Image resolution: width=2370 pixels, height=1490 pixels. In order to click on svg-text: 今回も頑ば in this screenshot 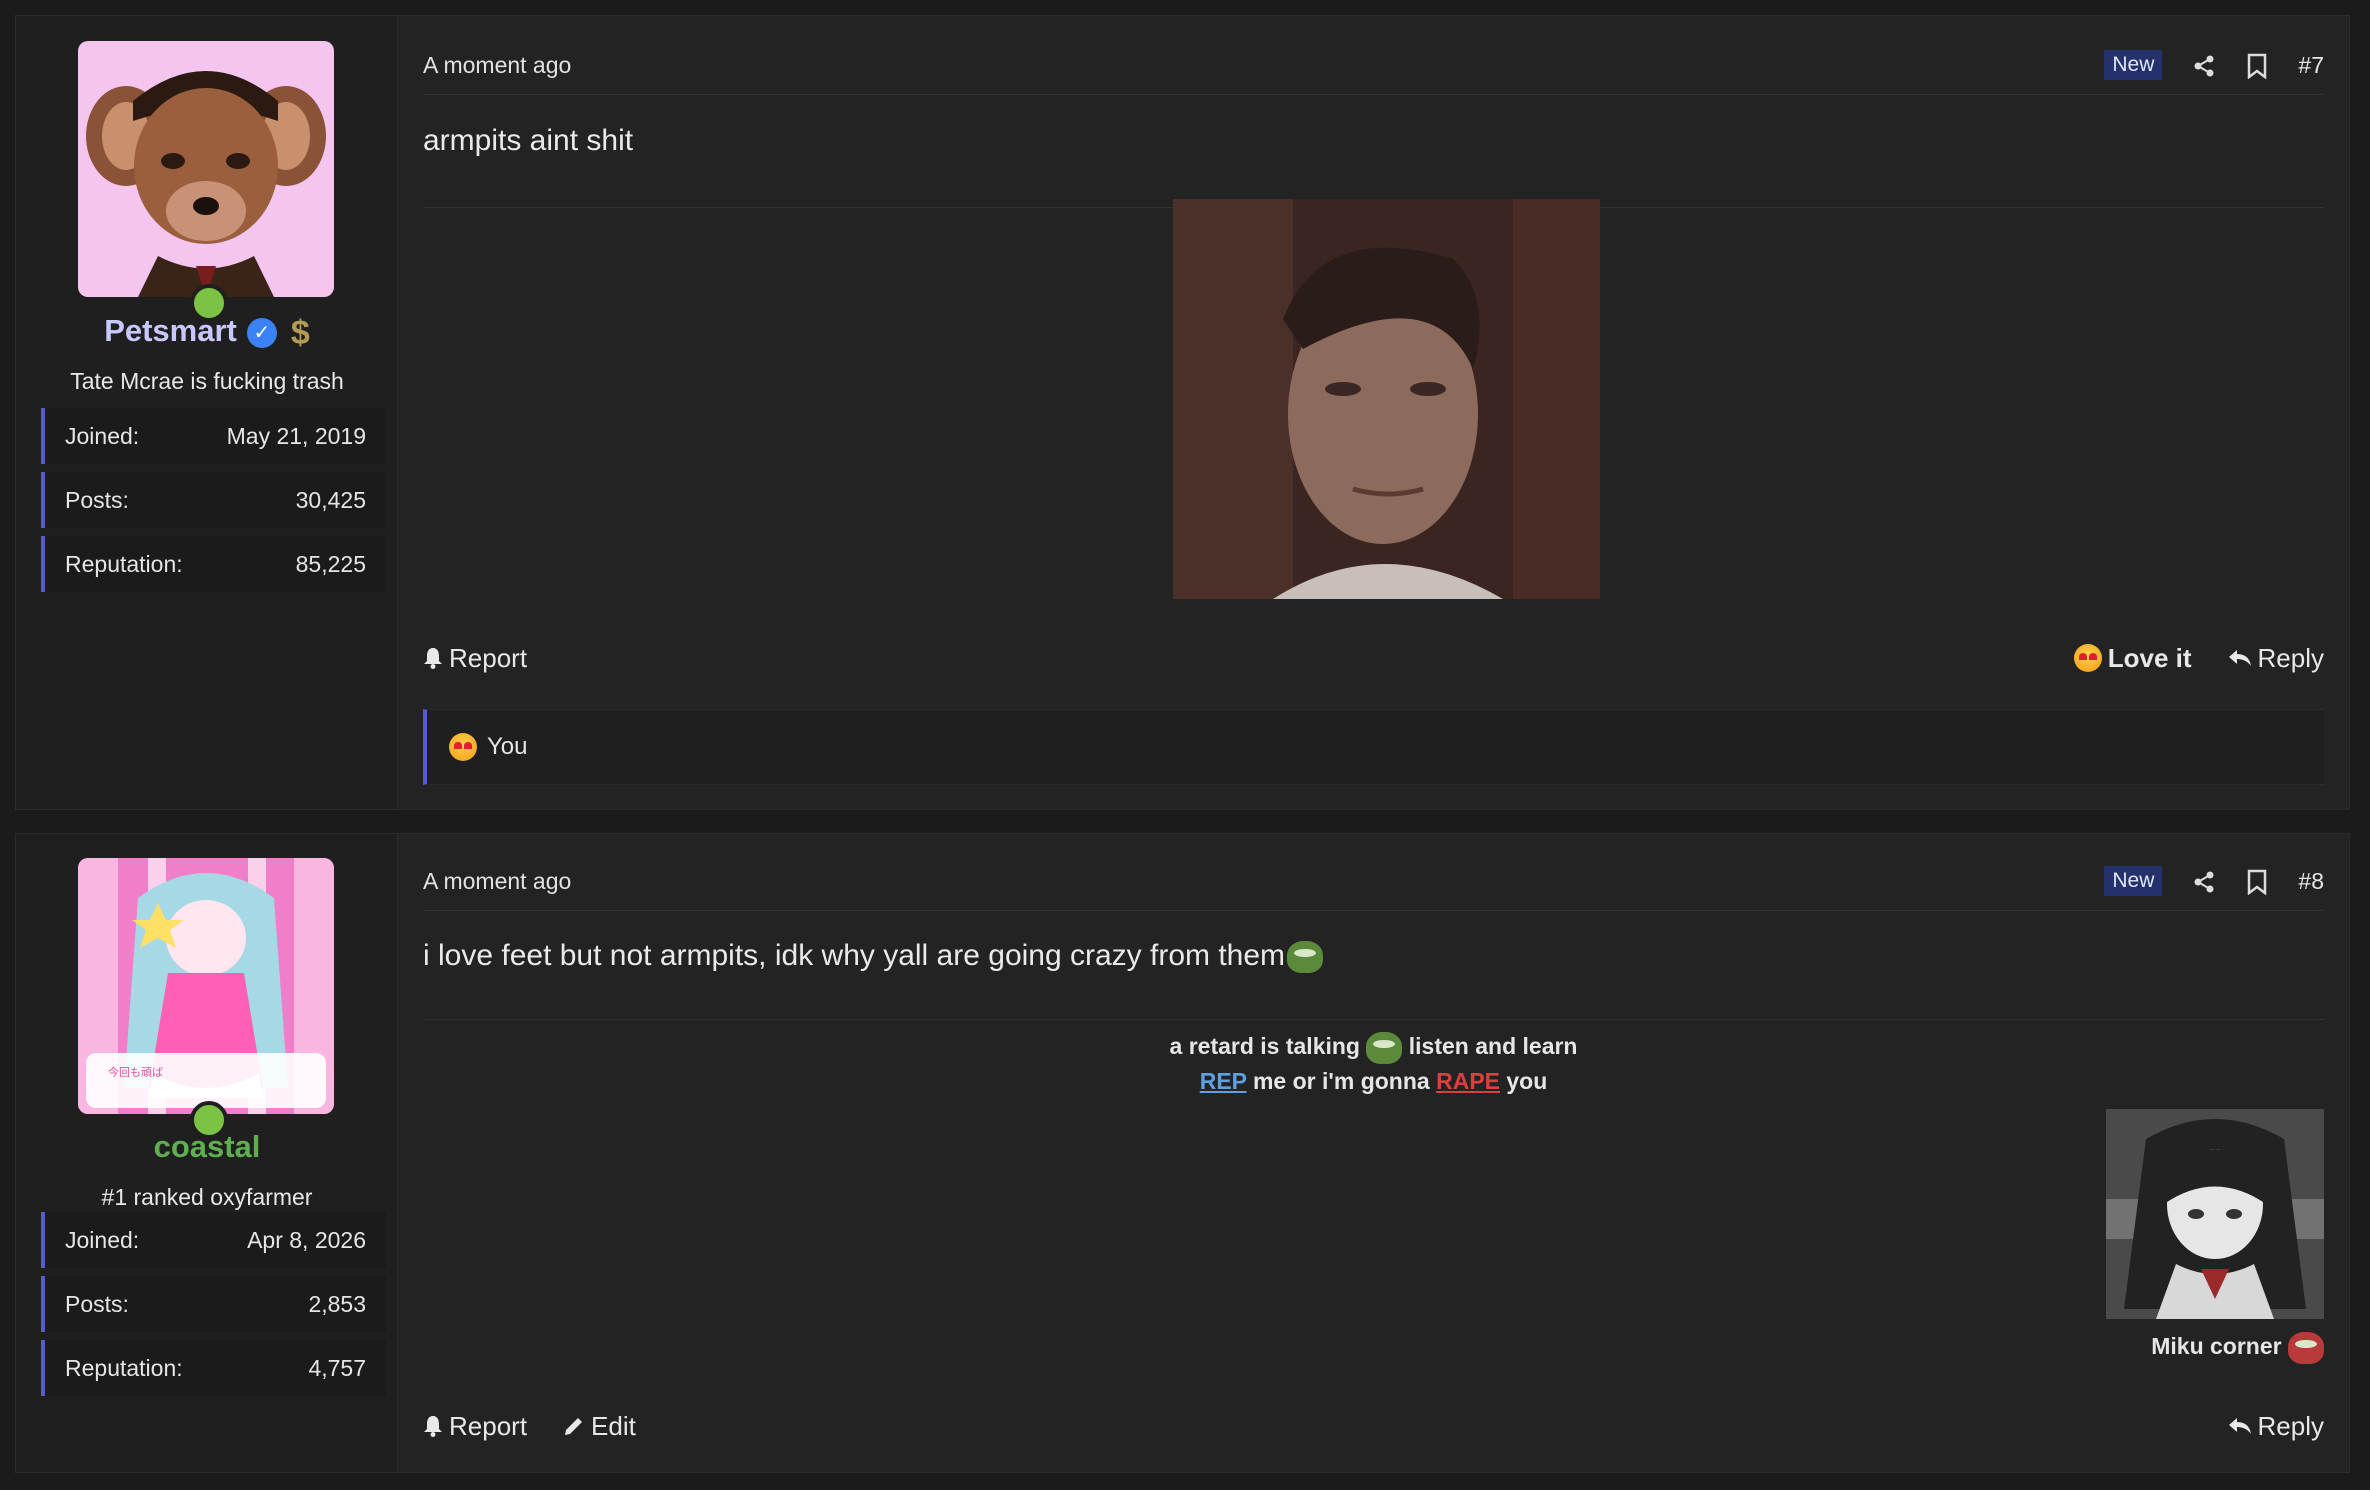, I will do `click(135, 1072)`.